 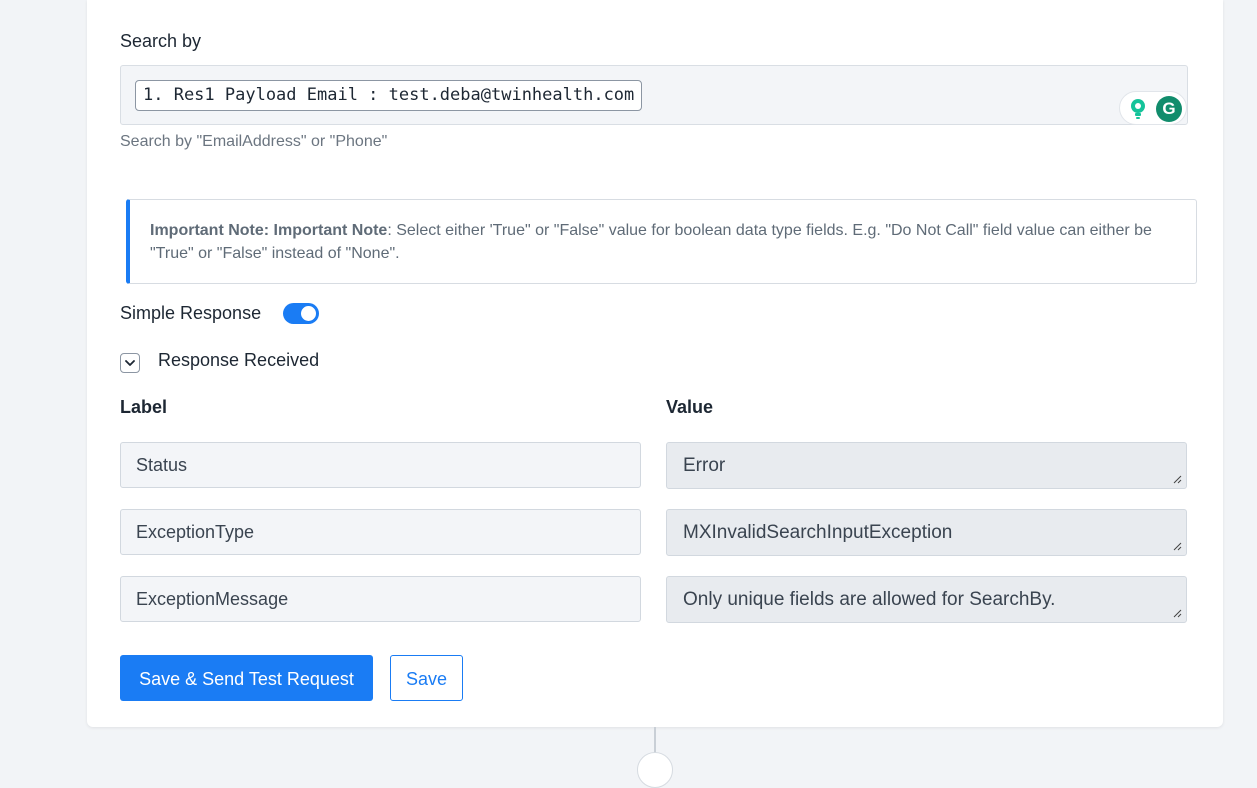 I want to click on grammarly-logo-icon: G, so click(x=1169, y=109).